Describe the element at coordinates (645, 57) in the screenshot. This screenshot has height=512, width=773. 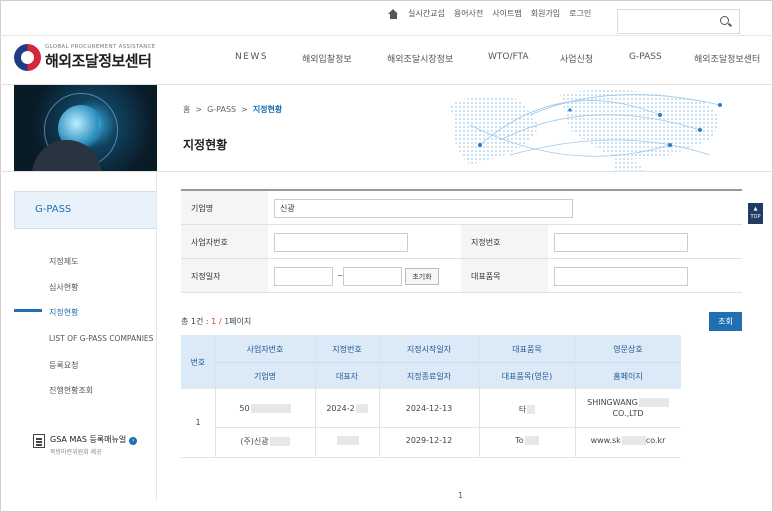
I see `nav-gpass: G-PASS` at that location.